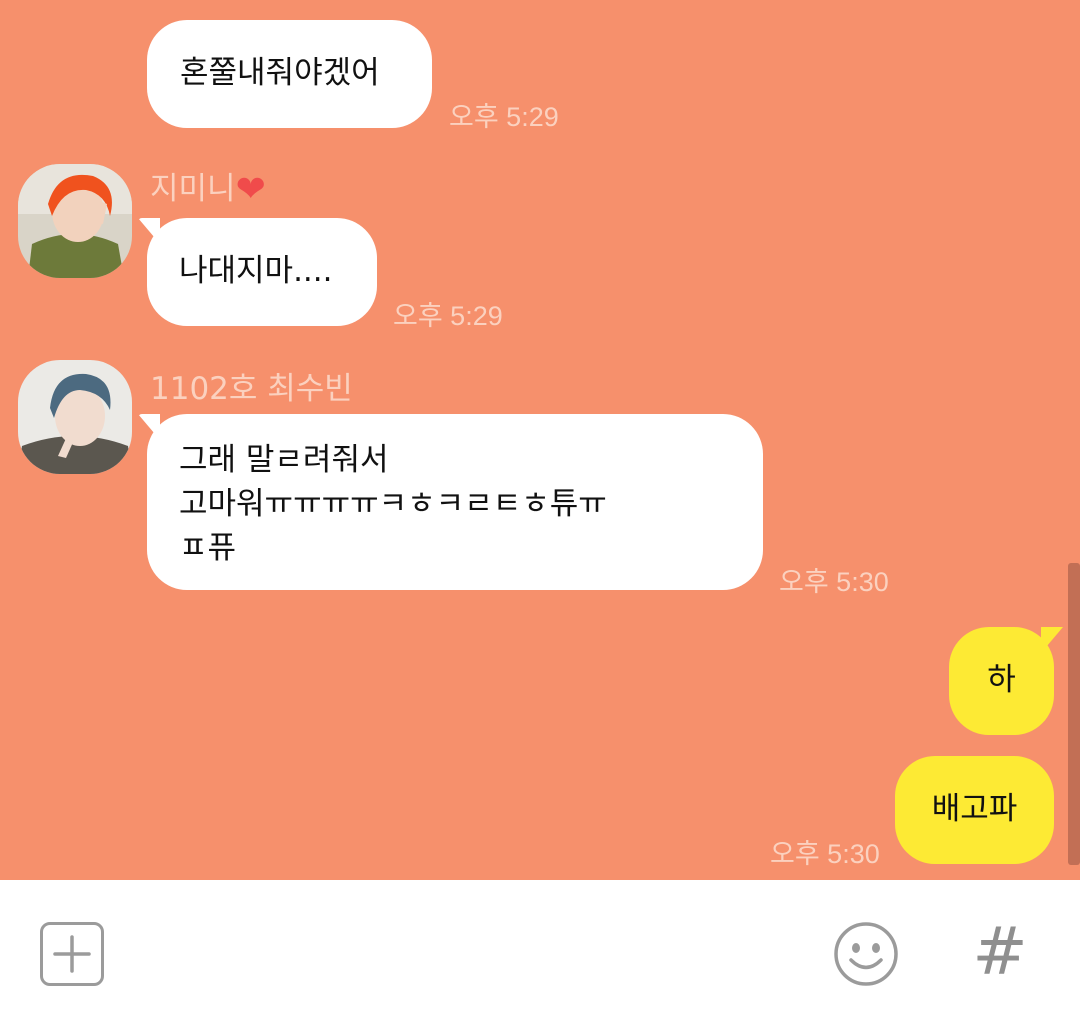  Describe the element at coordinates (251, 389) in the screenshot. I see `sender-name: 1102호 최수빈` at that location.